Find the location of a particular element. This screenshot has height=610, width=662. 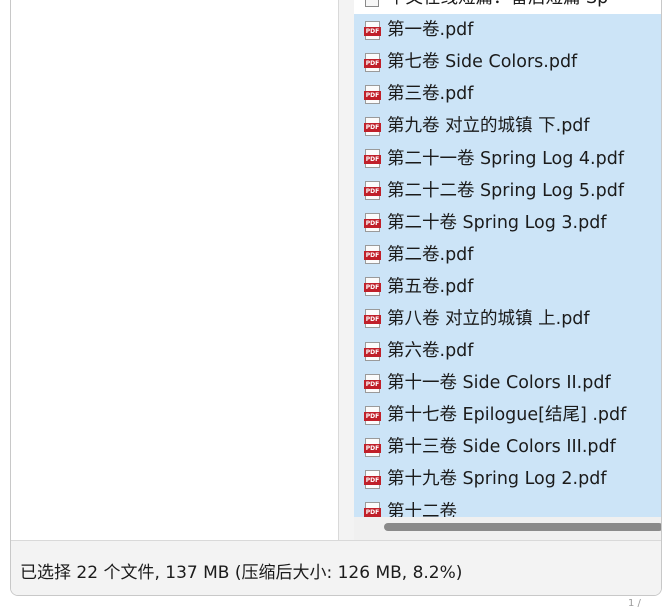

list-item: 中文在线短篇：番后短篇 Sp is located at coordinates (507, 7).